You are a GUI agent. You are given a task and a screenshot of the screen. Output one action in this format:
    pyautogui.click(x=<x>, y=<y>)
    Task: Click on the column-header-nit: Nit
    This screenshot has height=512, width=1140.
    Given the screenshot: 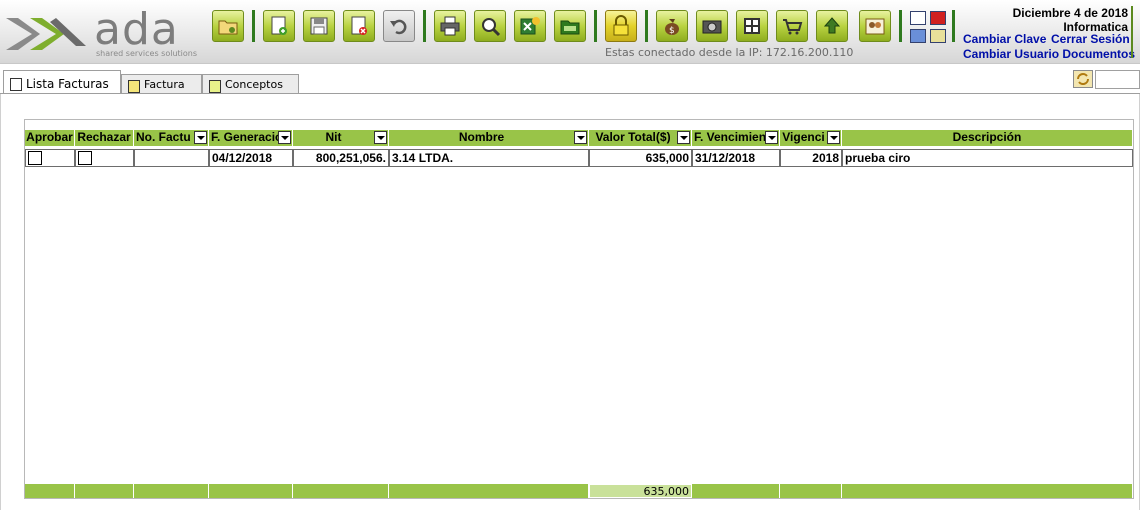 What is the action you would take?
    pyautogui.click(x=341, y=138)
    